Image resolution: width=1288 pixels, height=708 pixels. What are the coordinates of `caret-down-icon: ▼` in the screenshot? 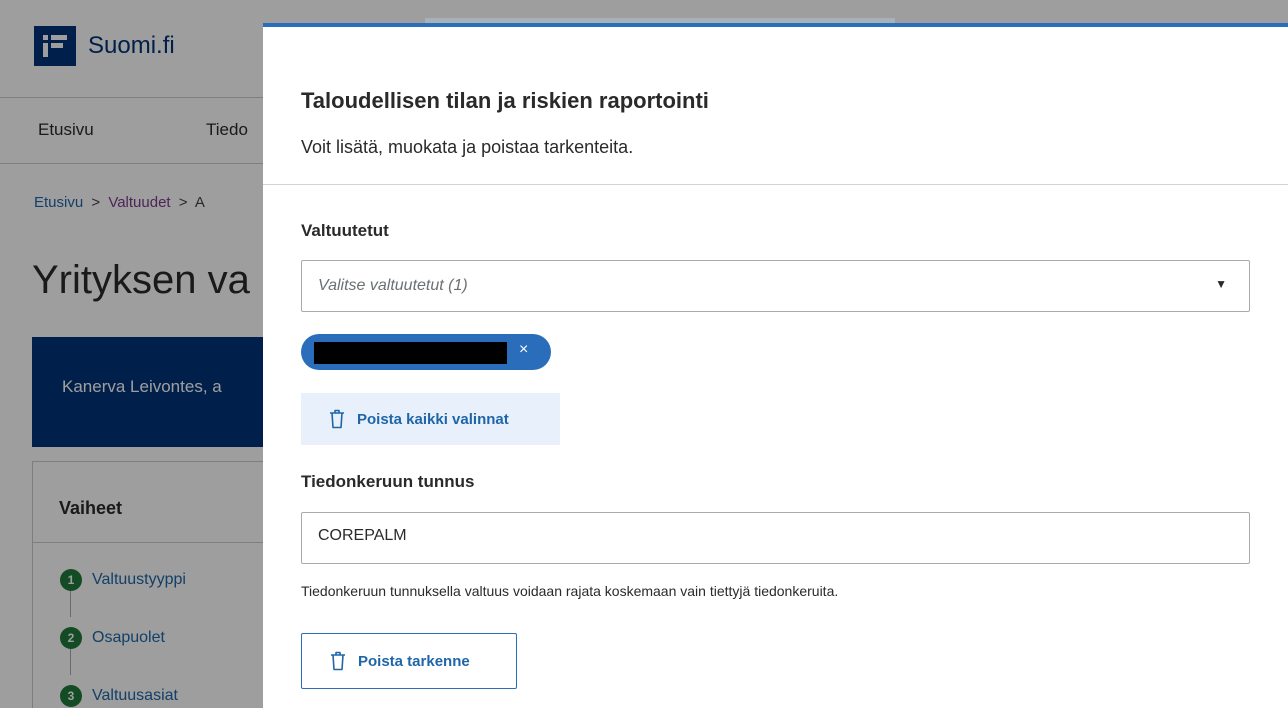 It's located at (1221, 284).